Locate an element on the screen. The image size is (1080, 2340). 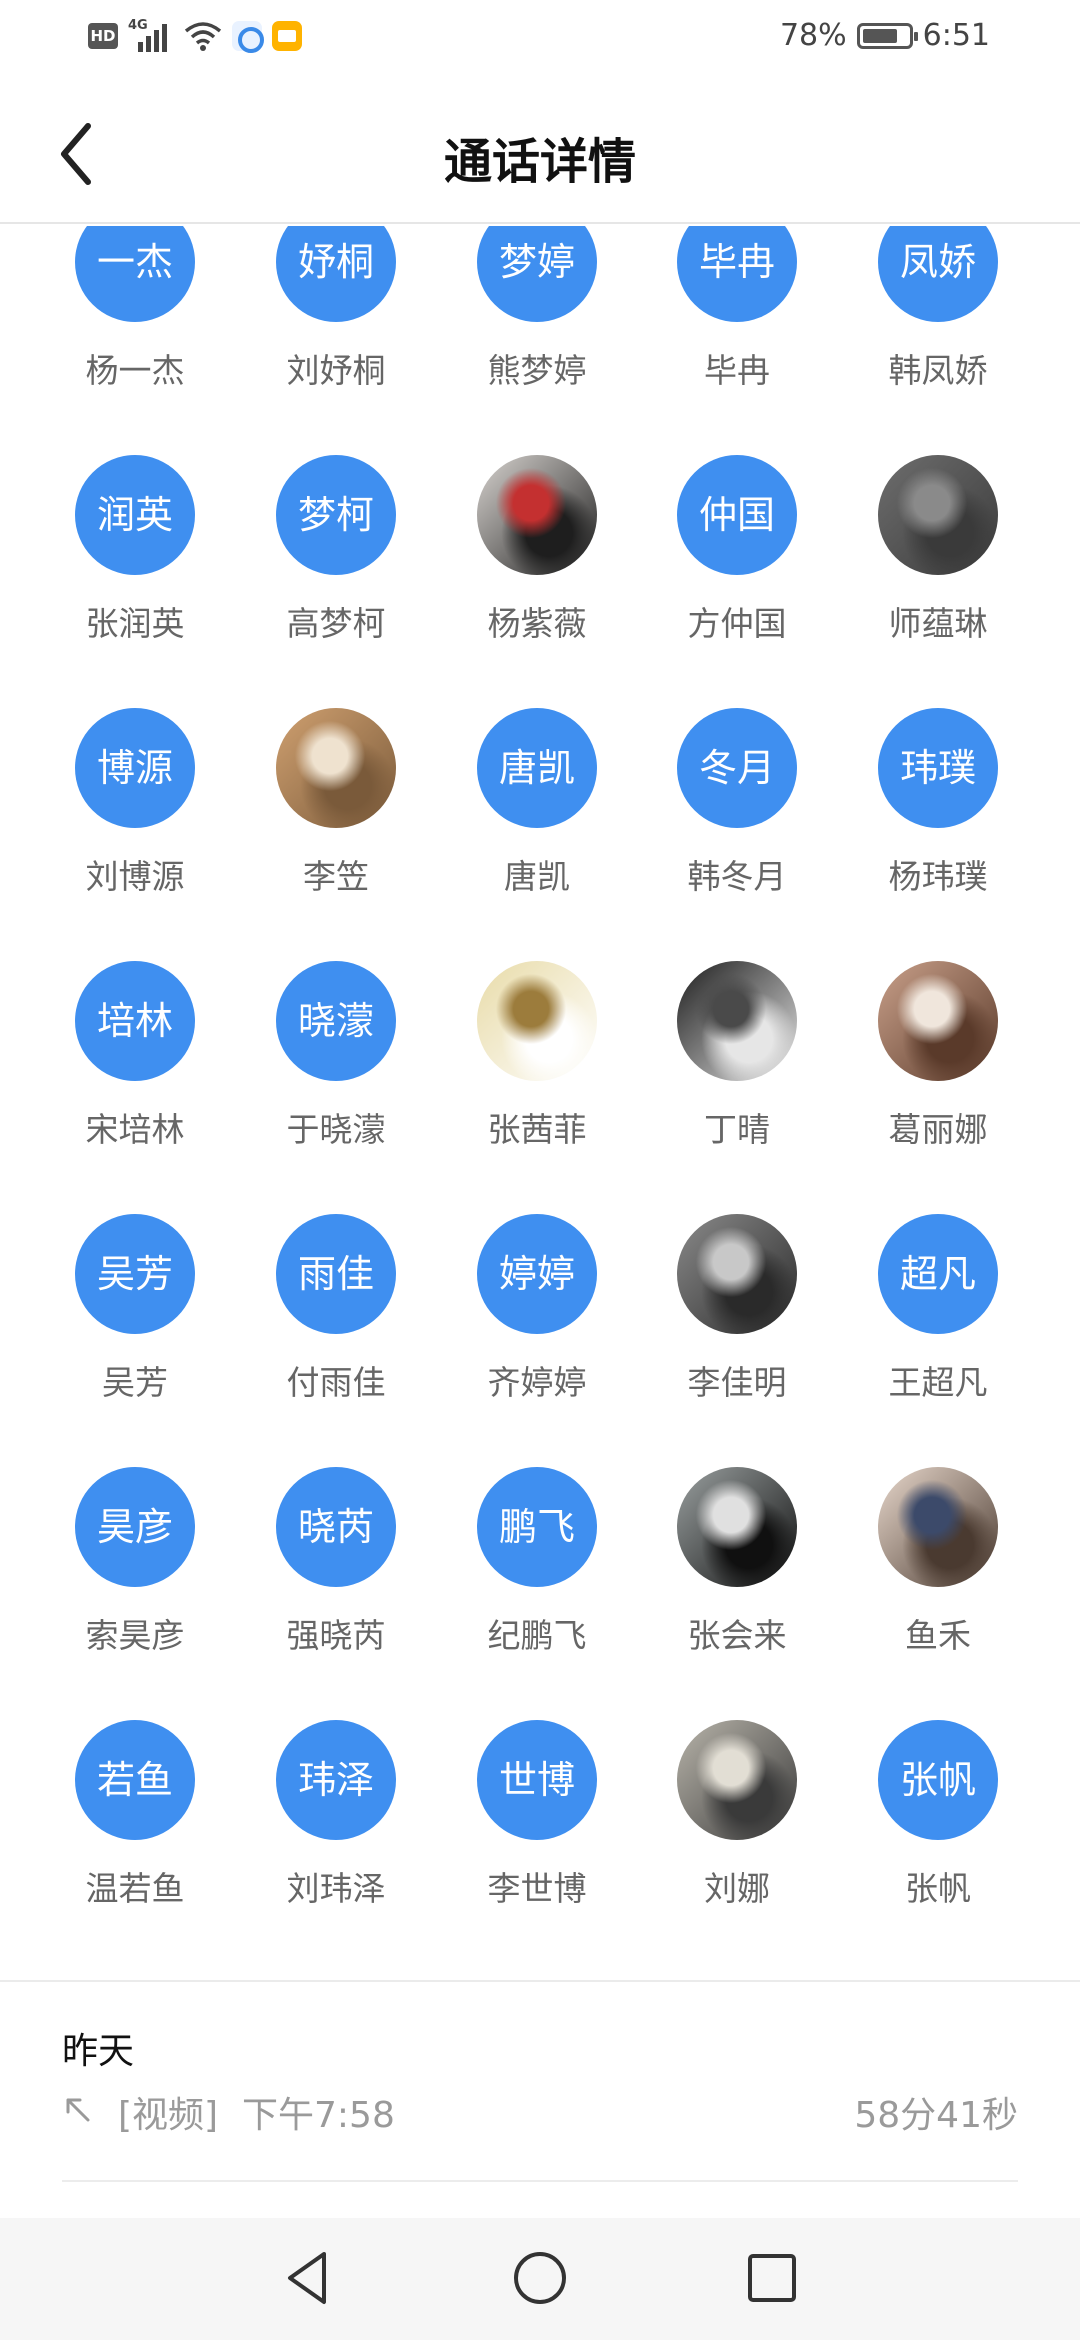
avatar-initials: 唐凯 is located at coordinates (537, 768).